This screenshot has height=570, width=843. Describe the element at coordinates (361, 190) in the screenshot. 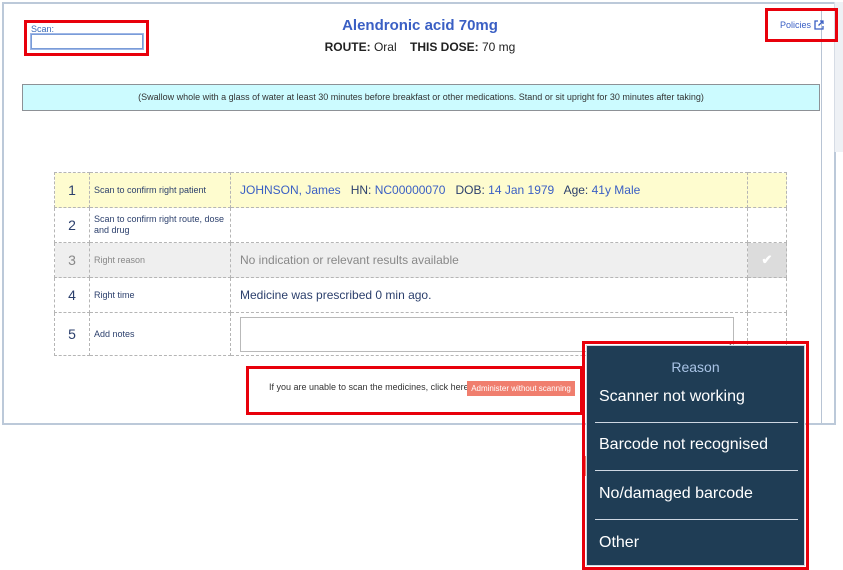

I see `hn-label: HN:` at that location.